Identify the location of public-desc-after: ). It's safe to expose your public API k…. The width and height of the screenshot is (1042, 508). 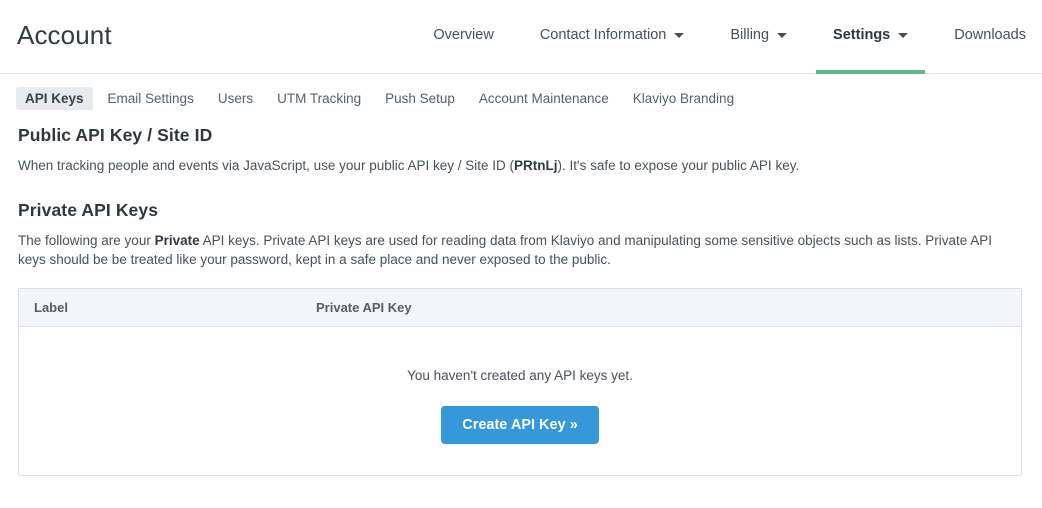
(678, 165).